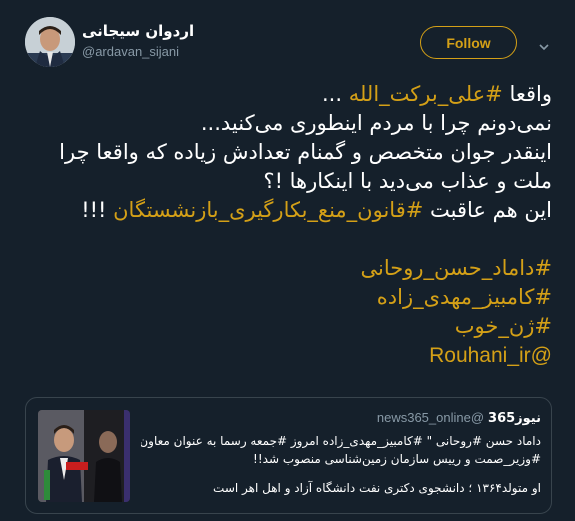 Image resolution: width=575 pixels, height=521 pixels. What do you see at coordinates (544, 44) in the screenshot?
I see `chevron-down-icon` at bounding box center [544, 44].